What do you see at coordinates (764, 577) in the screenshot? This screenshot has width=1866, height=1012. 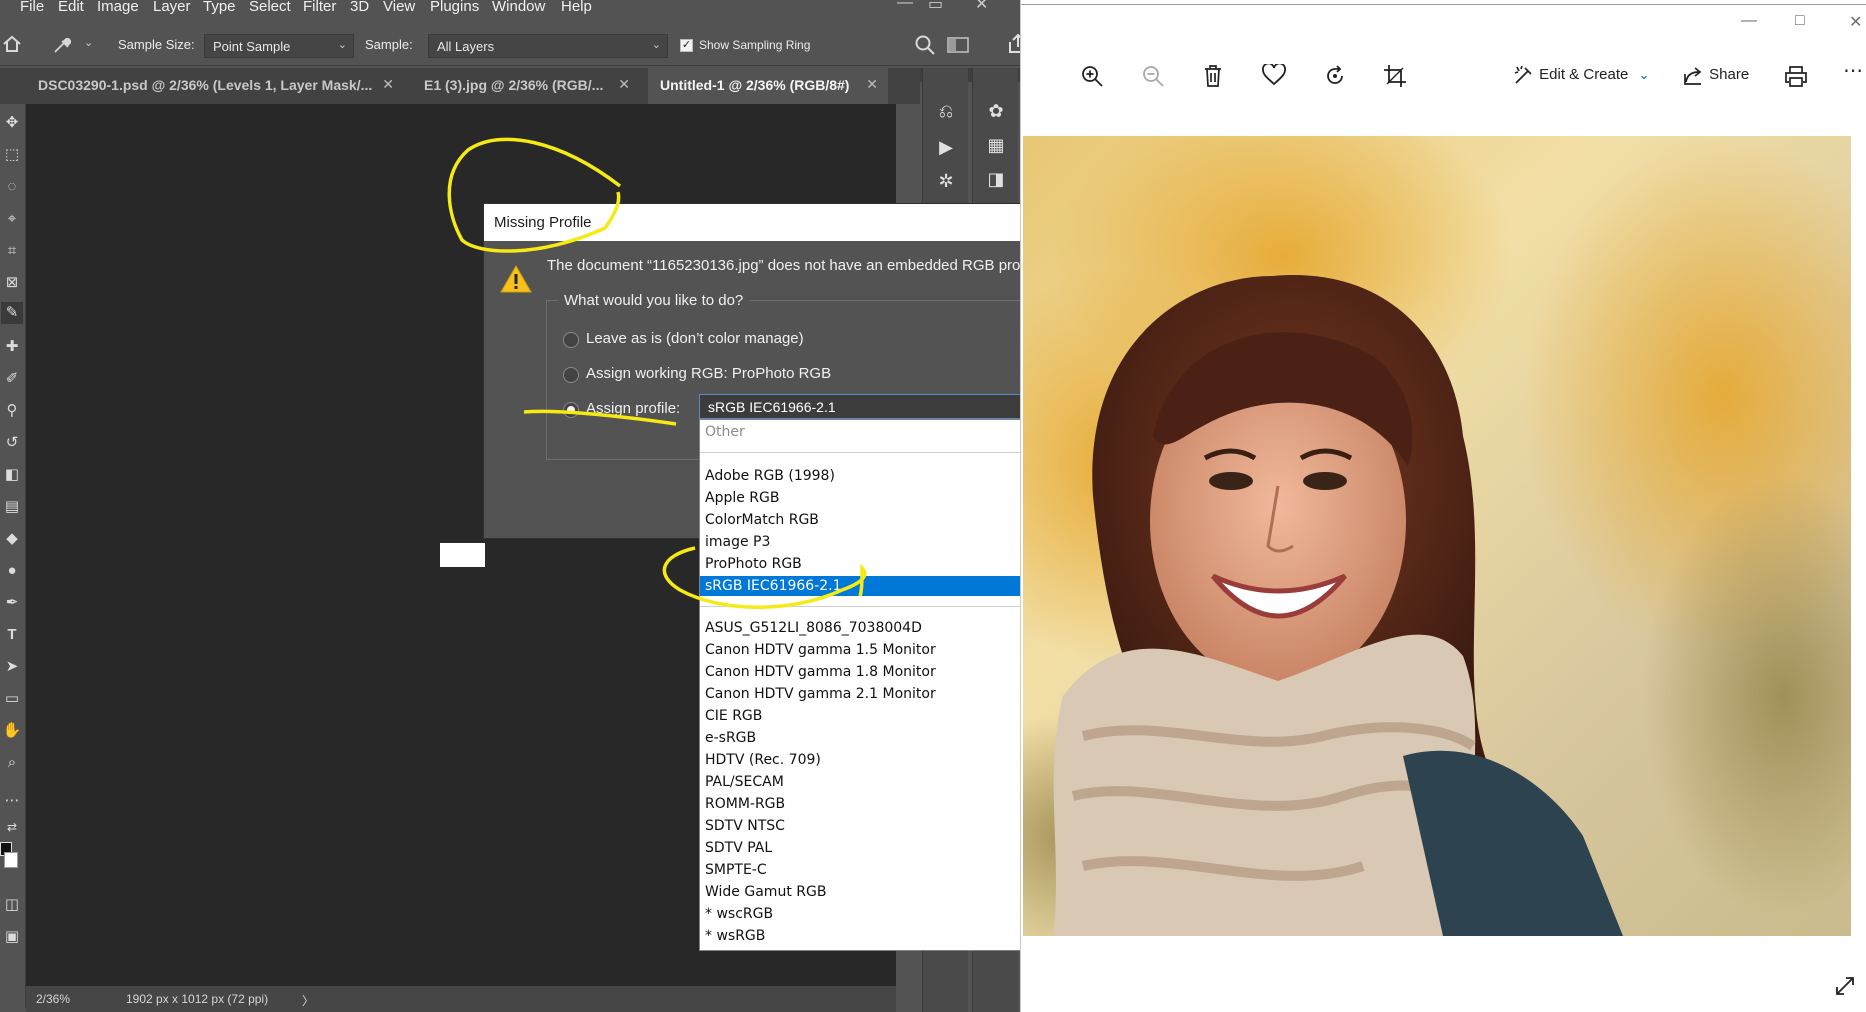 I see `annotation-circle-srgb` at bounding box center [764, 577].